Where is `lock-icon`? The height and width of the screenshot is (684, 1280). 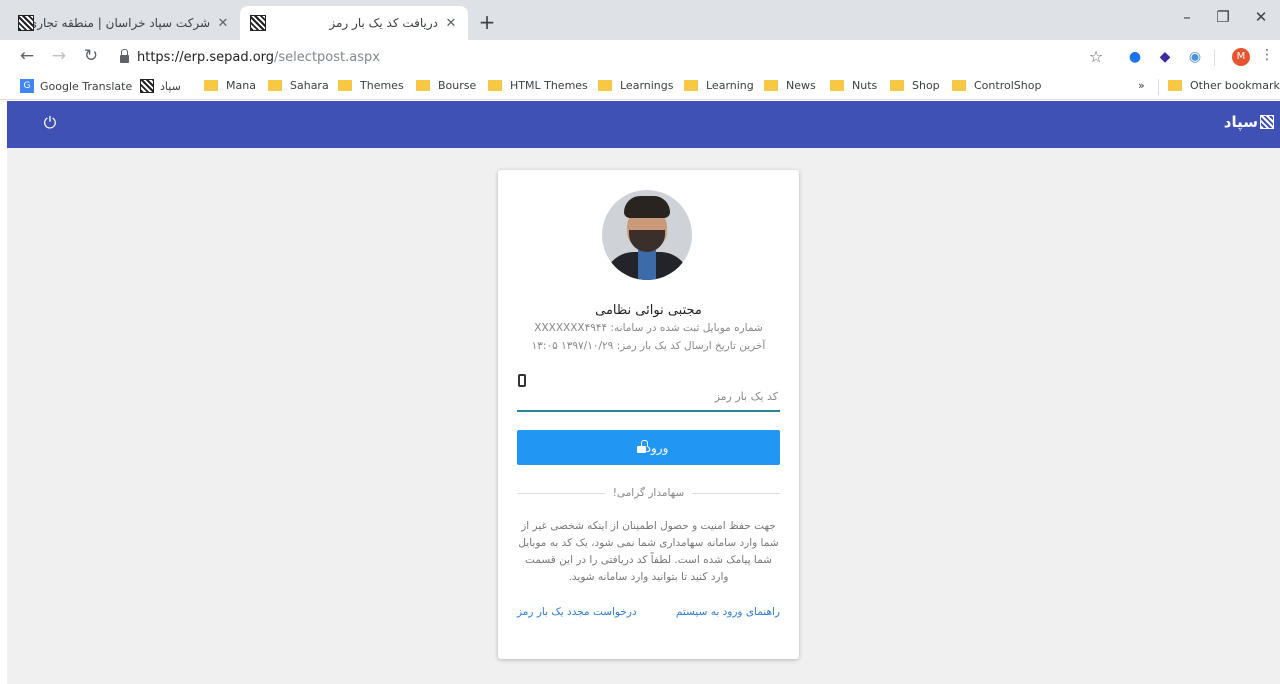
lock-icon is located at coordinates (124, 56).